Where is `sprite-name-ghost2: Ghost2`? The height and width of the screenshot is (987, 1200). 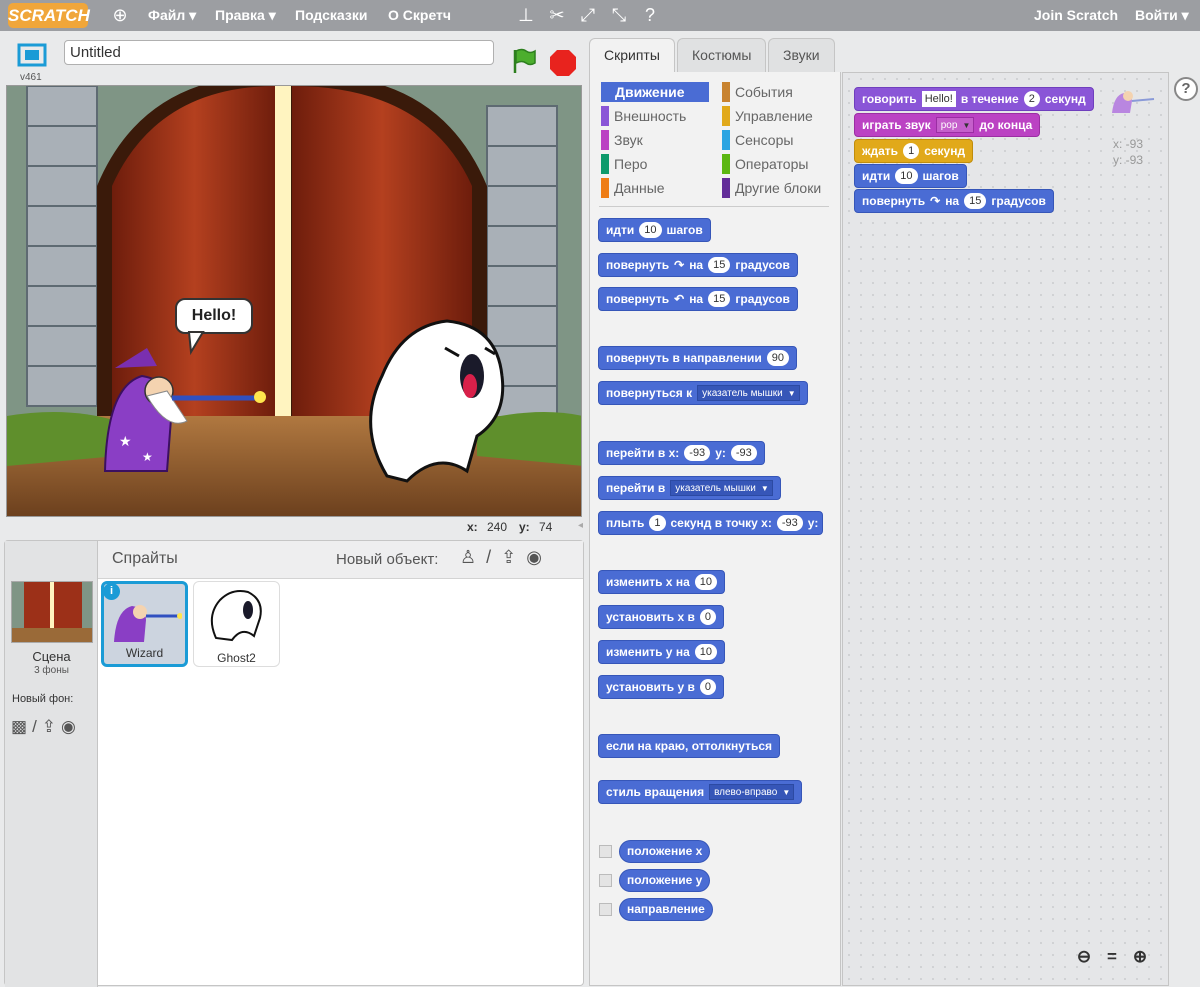 sprite-name-ghost2: Ghost2 is located at coordinates (236, 658).